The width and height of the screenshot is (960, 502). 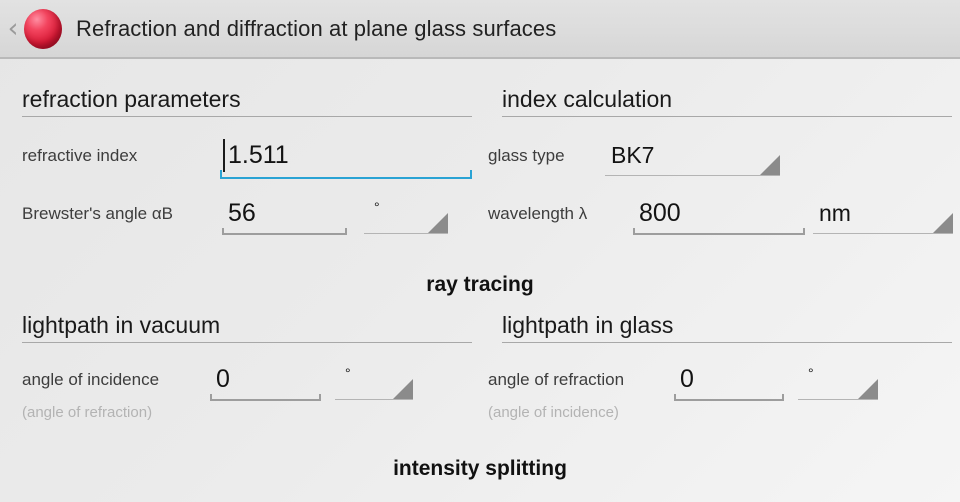 I want to click on chevron-left-icon: ‹, so click(x=13, y=28).